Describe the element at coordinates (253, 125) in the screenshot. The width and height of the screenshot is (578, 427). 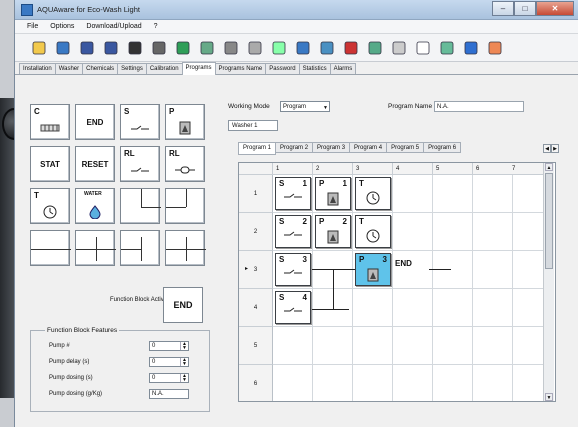
I see `washer-label: Washer 1` at that location.